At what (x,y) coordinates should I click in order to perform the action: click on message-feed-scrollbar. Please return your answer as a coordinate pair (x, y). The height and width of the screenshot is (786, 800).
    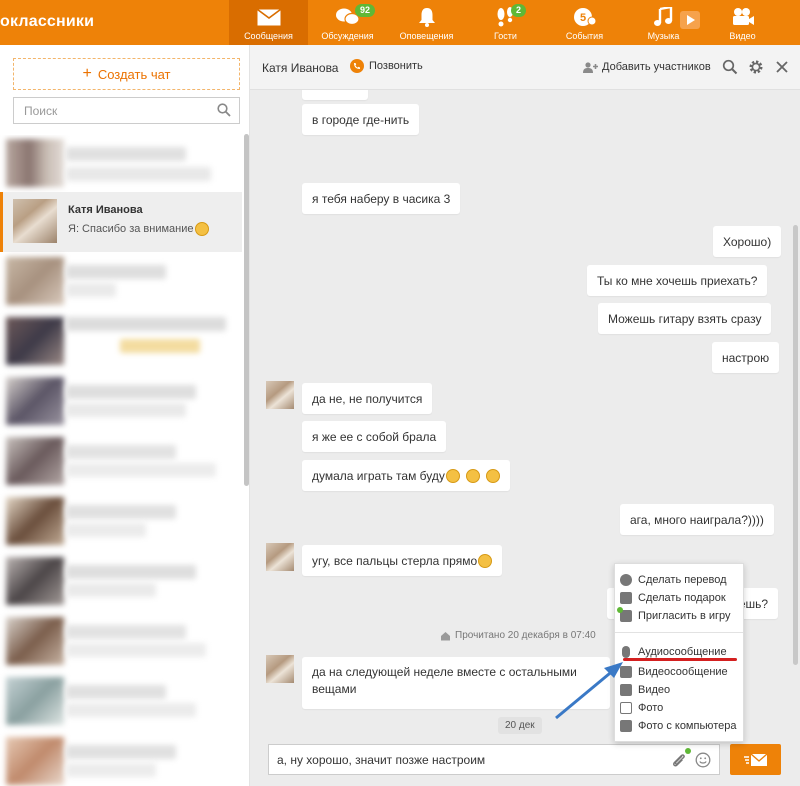
    Looking at the image, I should click on (795, 445).